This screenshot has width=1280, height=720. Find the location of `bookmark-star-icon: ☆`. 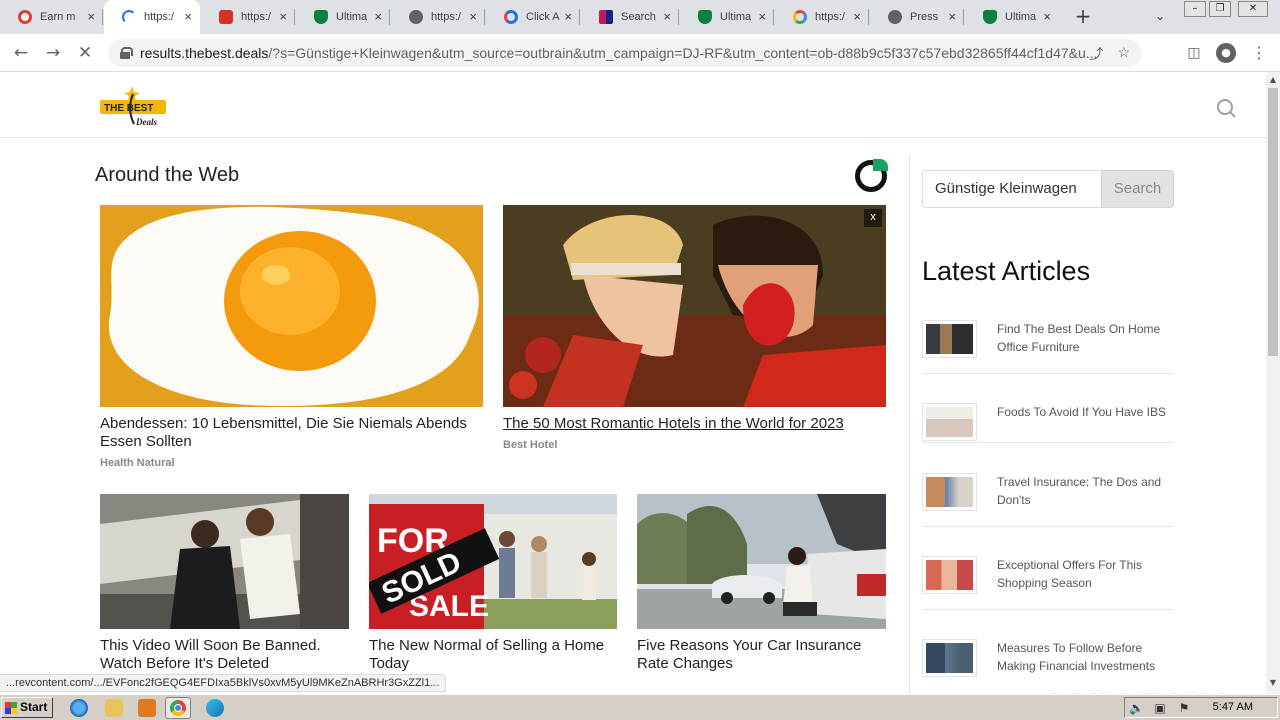

bookmark-star-icon: ☆ is located at coordinates (1123, 54).